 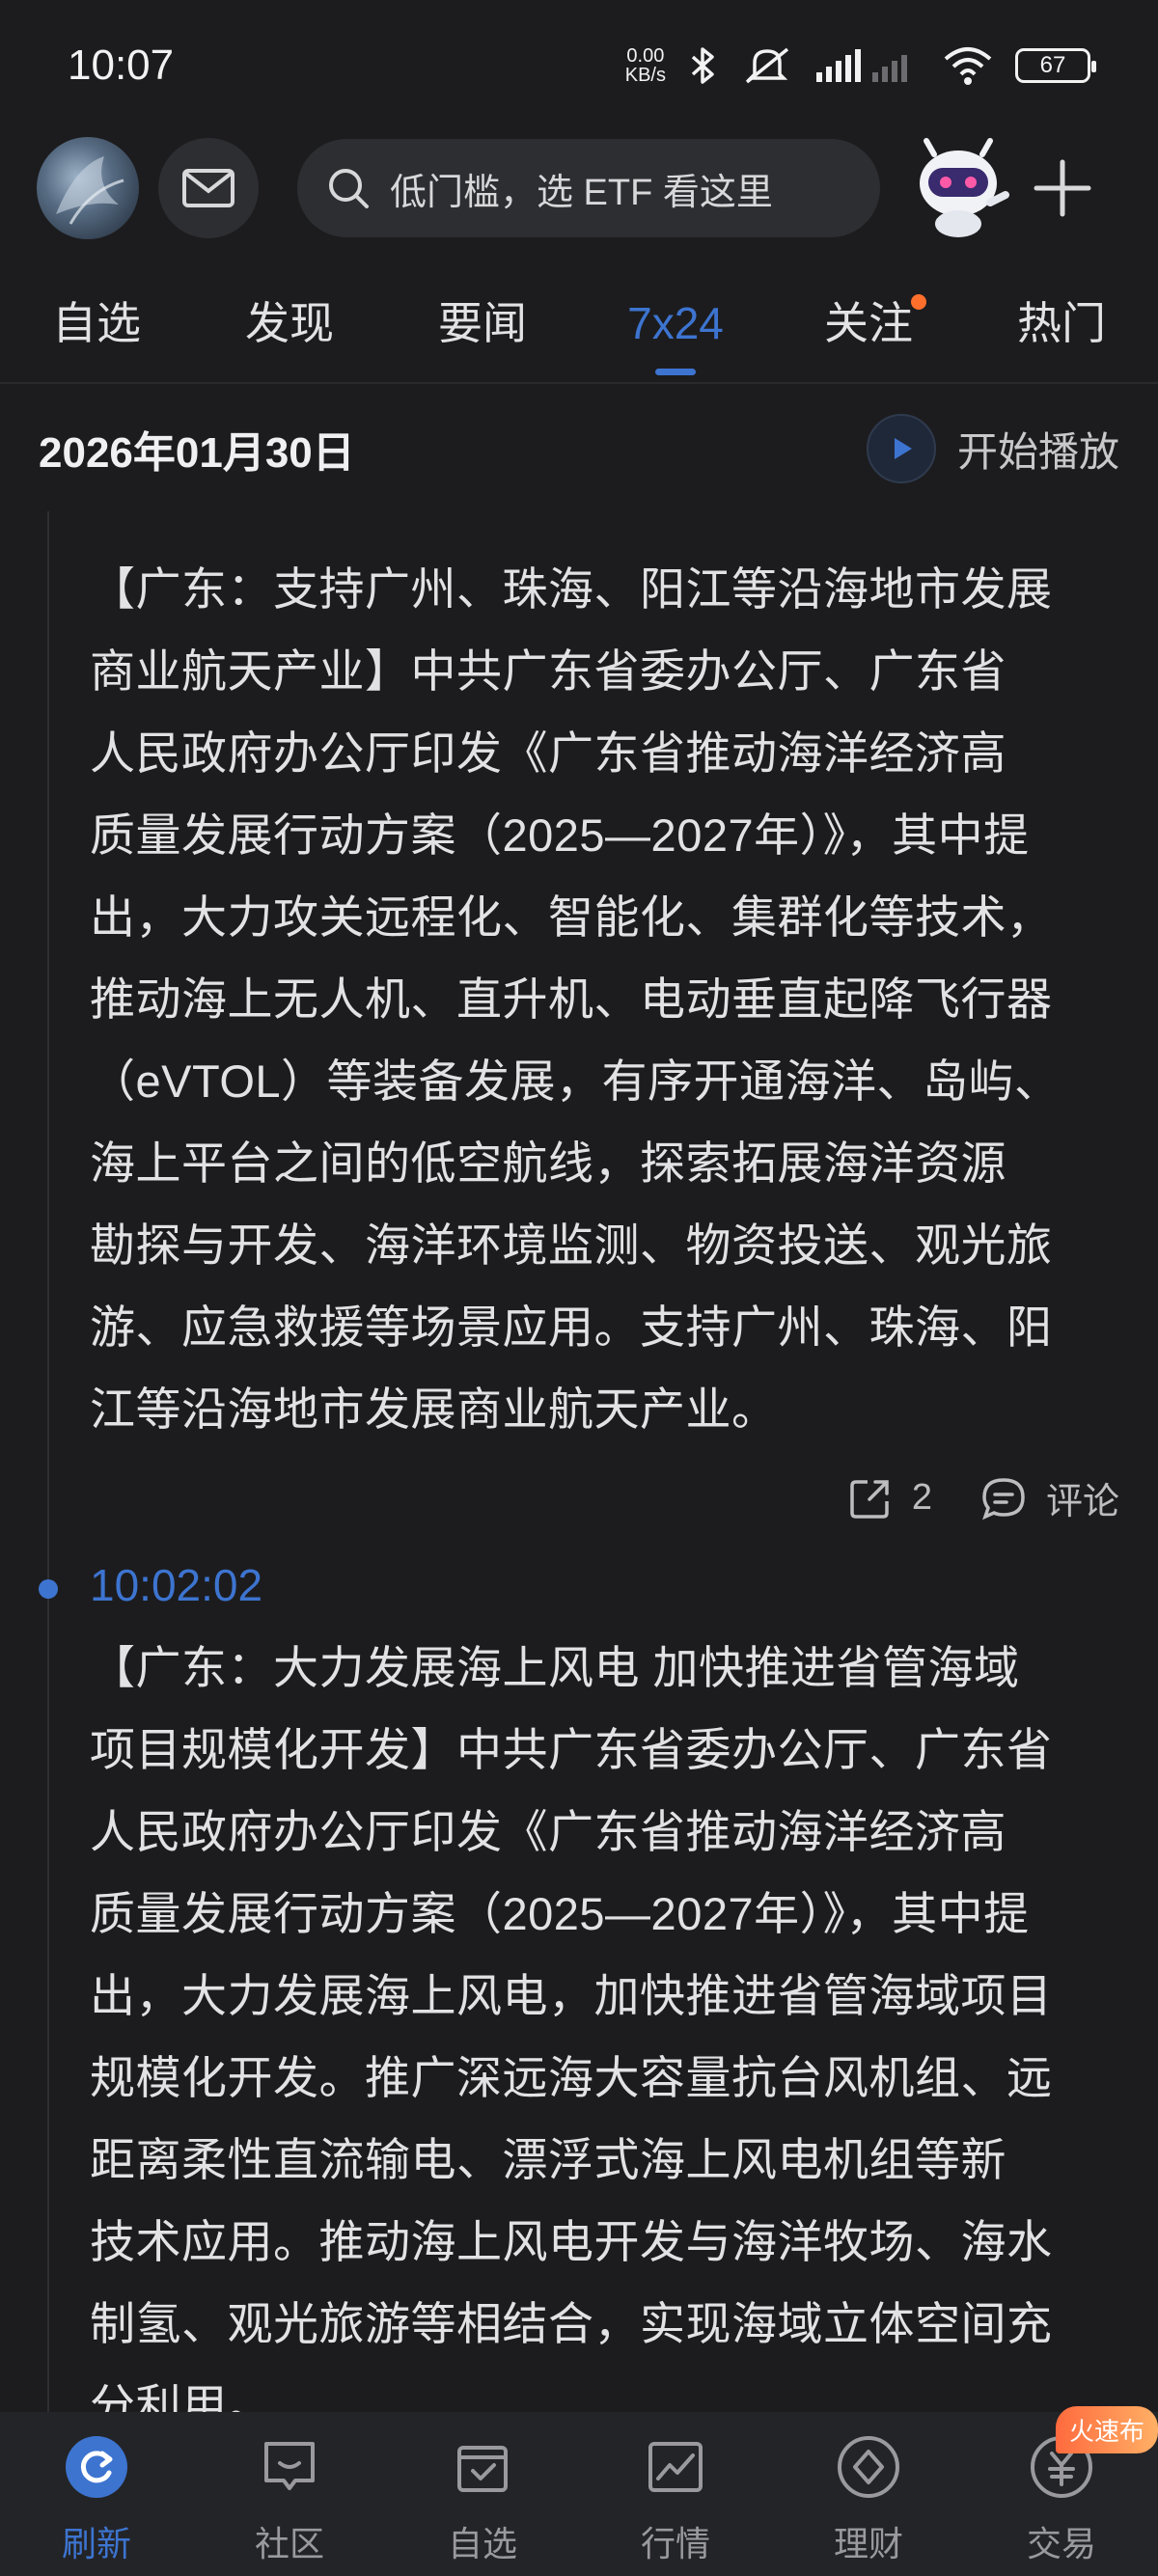 What do you see at coordinates (1106, 2430) in the screenshot?
I see `promo-badge: 火速布` at bounding box center [1106, 2430].